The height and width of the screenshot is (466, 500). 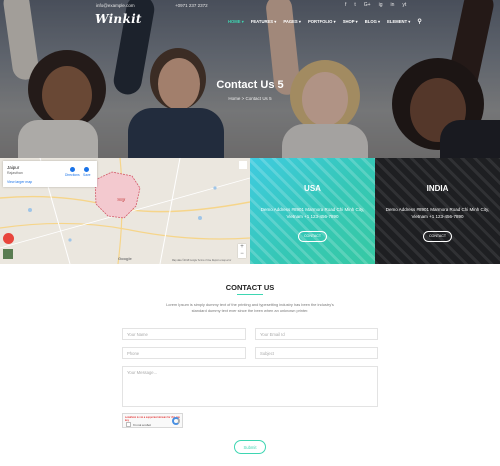 I want to click on google-logo: Google, so click(x=125, y=258).